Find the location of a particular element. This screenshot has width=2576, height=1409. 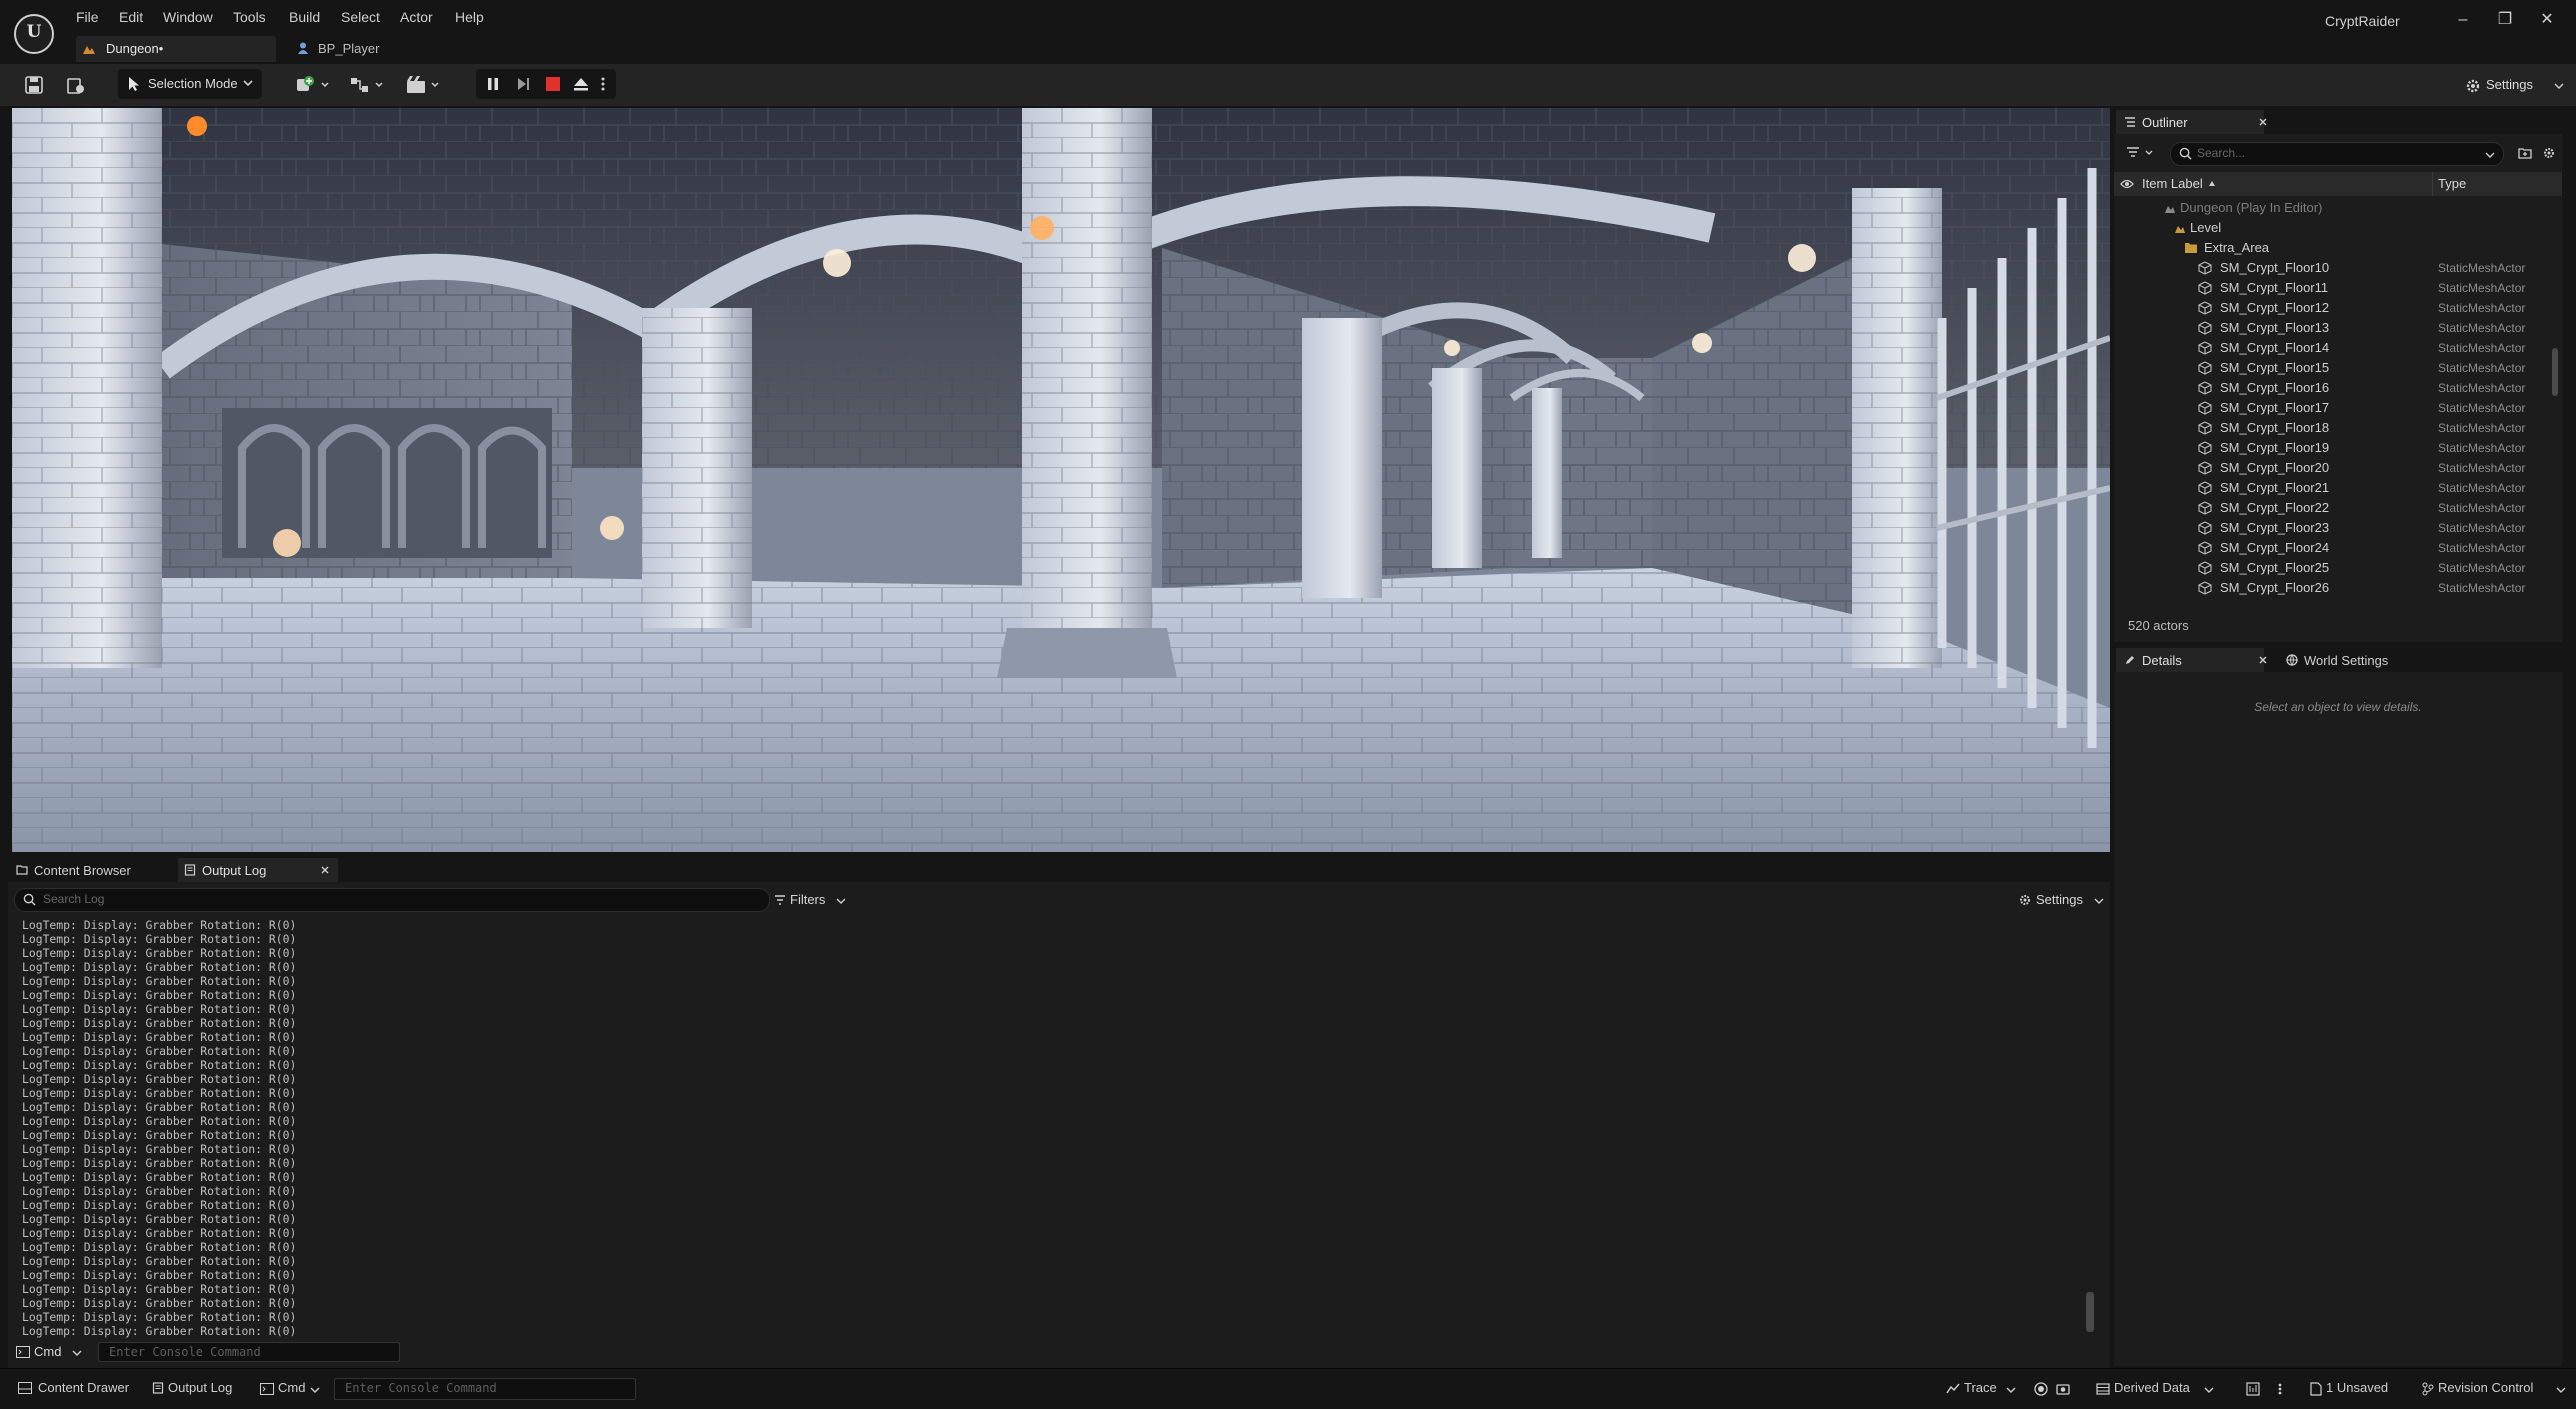

log-search-input: Search Log is located at coordinates (392, 900).